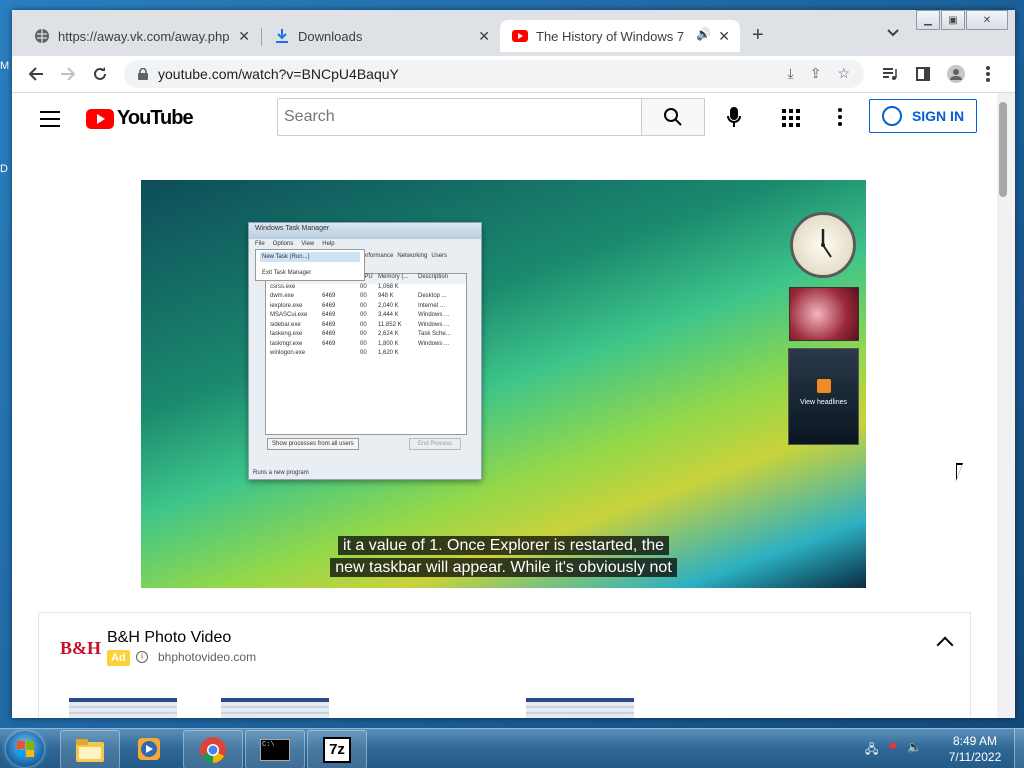  What do you see at coordinates (975, 749) in the screenshot?
I see `taskbar-clock: 8:49 AM 7/11/2022` at bounding box center [975, 749].